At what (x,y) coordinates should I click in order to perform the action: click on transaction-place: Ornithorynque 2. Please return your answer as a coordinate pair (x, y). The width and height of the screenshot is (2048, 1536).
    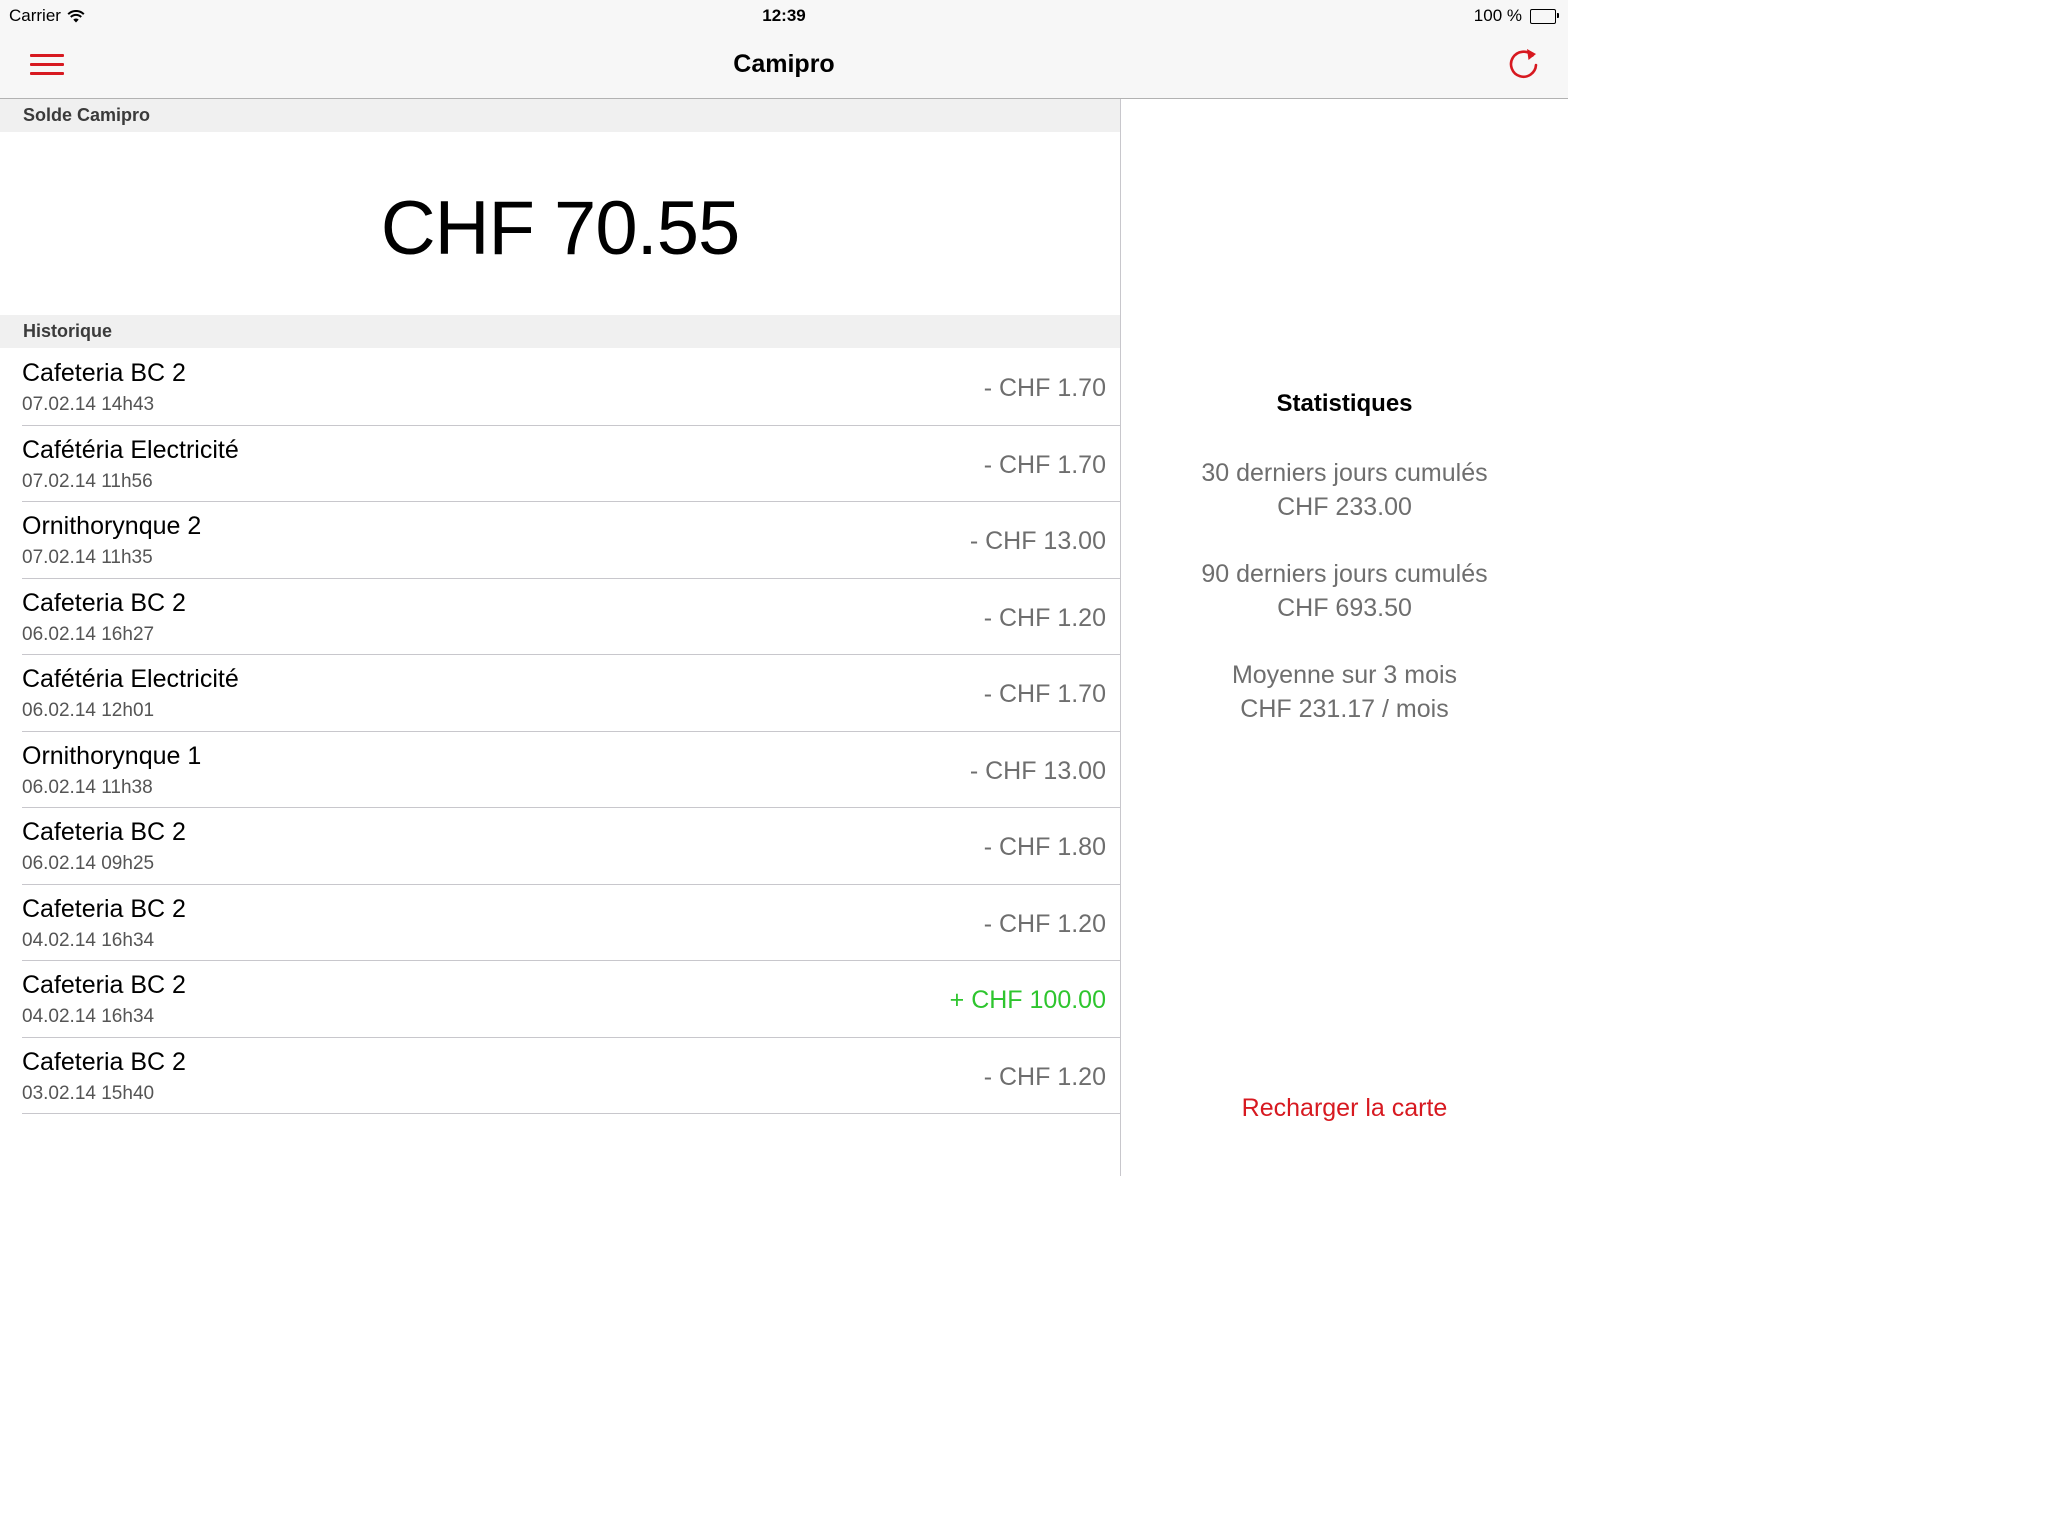
    Looking at the image, I should click on (112, 526).